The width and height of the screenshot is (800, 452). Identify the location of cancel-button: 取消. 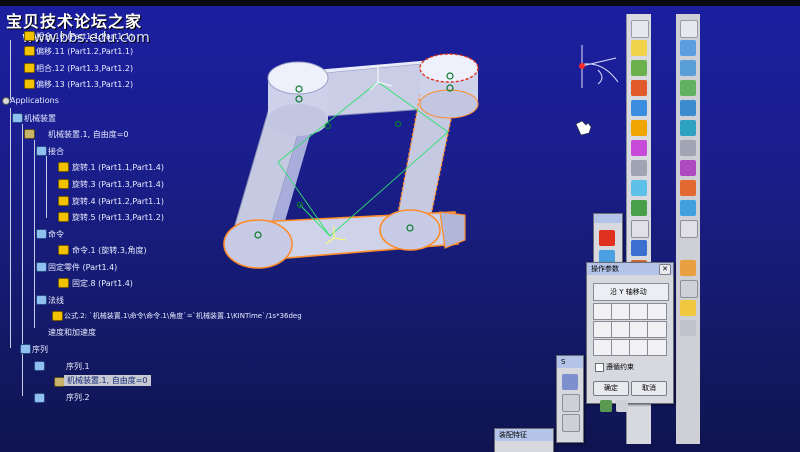
(649, 388).